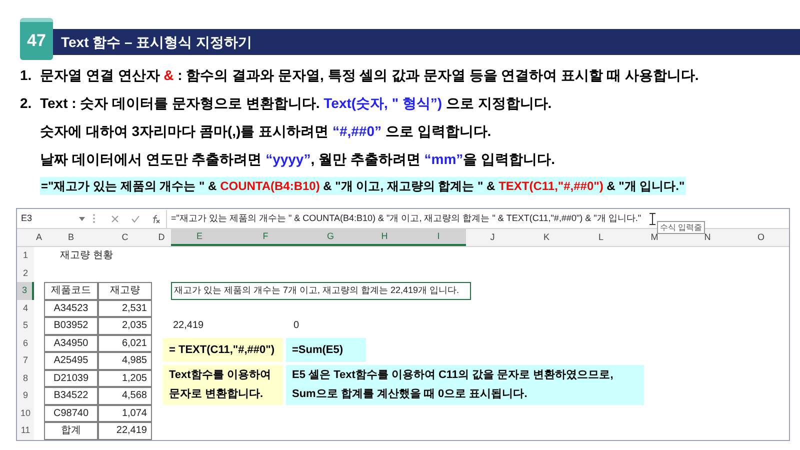  I want to click on note-text: E5 셀은 Text함수를 이용하여 C11의 값을 문자로 변환하였으므로,, so click(453, 375).